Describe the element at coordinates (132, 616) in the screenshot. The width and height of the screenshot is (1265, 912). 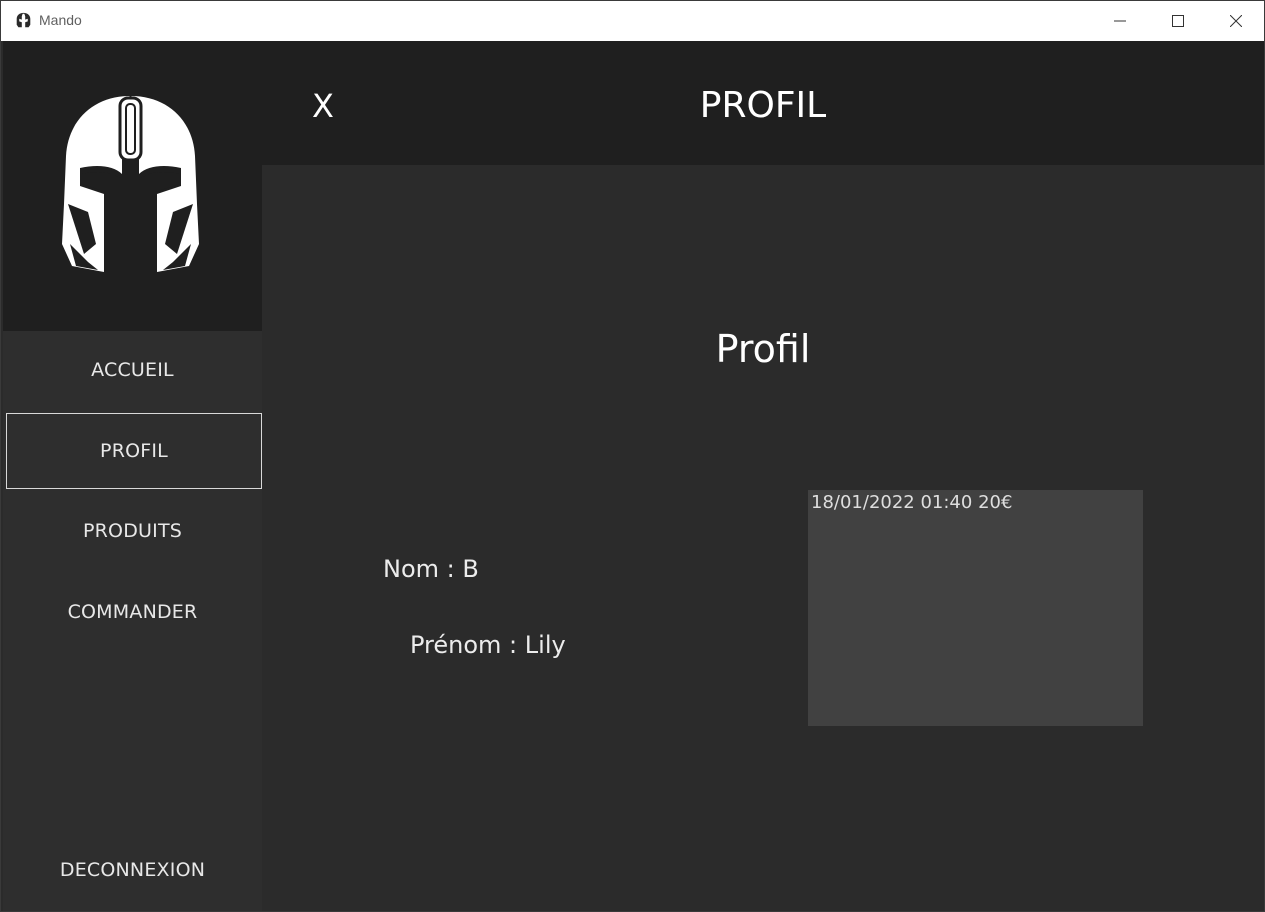
I see `sidebar-item-commander: COMMANDER` at that location.